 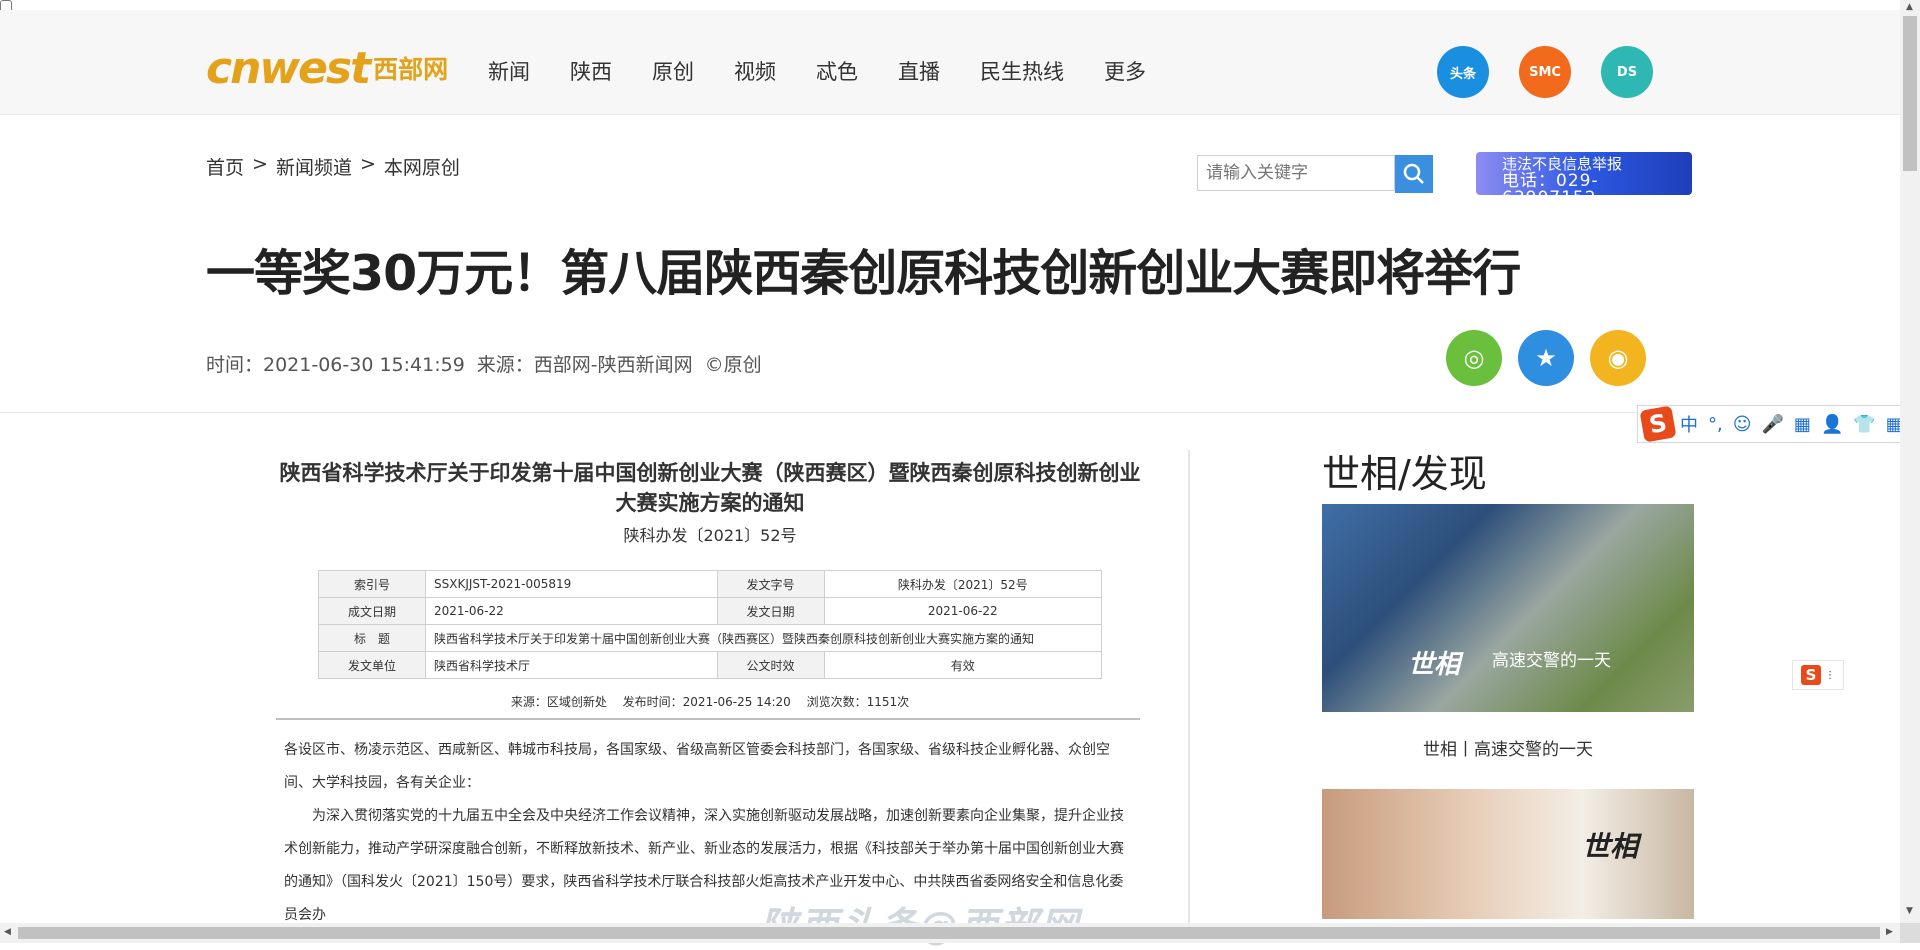 What do you see at coordinates (335, 365) in the screenshot?
I see `meta-time: 时间：2021-06-30 15:41:59` at bounding box center [335, 365].